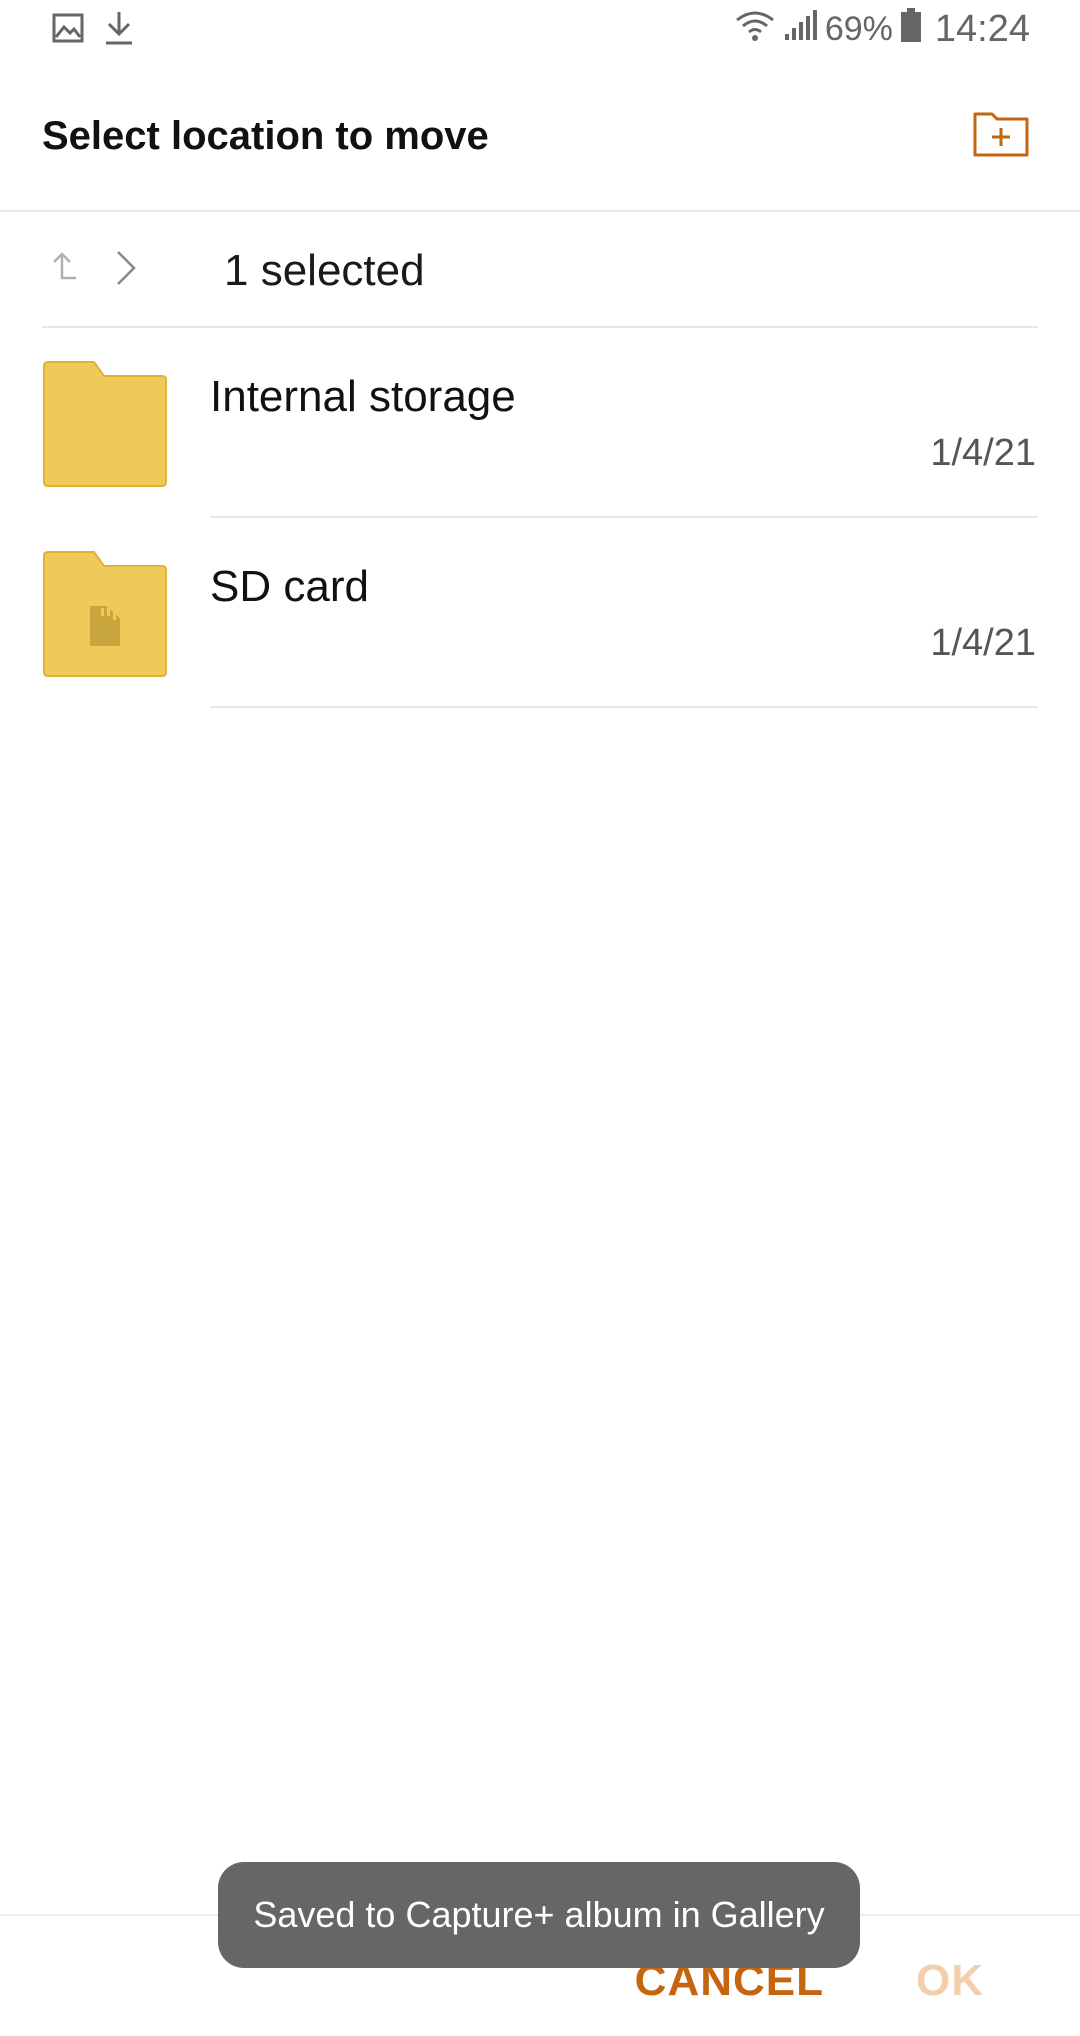 The height and width of the screenshot is (2036, 1080). What do you see at coordinates (93, 28) in the screenshot?
I see `notification-icons` at bounding box center [93, 28].